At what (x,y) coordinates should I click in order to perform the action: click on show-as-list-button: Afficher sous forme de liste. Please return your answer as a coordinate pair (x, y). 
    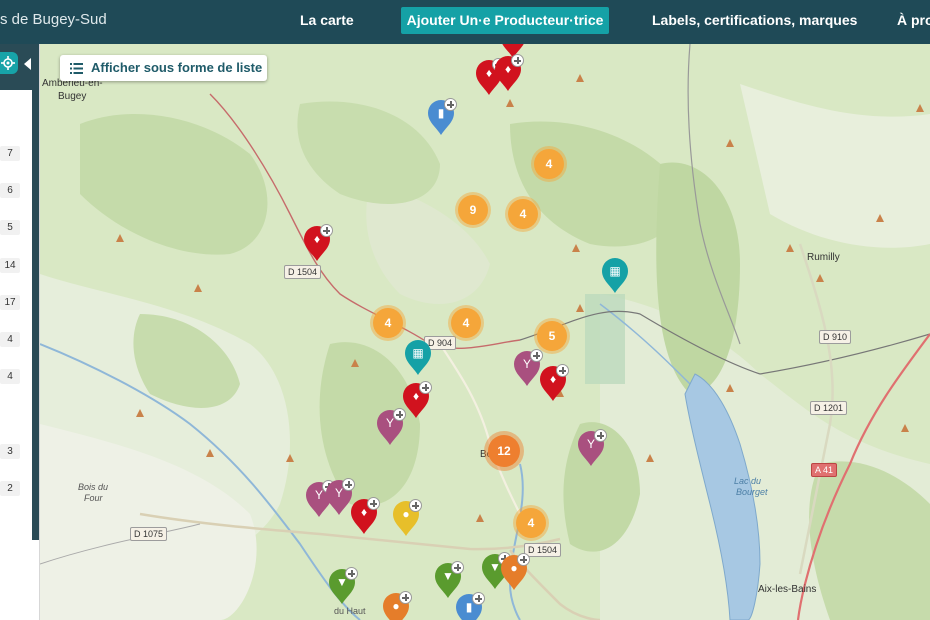
    Looking at the image, I should click on (163, 68).